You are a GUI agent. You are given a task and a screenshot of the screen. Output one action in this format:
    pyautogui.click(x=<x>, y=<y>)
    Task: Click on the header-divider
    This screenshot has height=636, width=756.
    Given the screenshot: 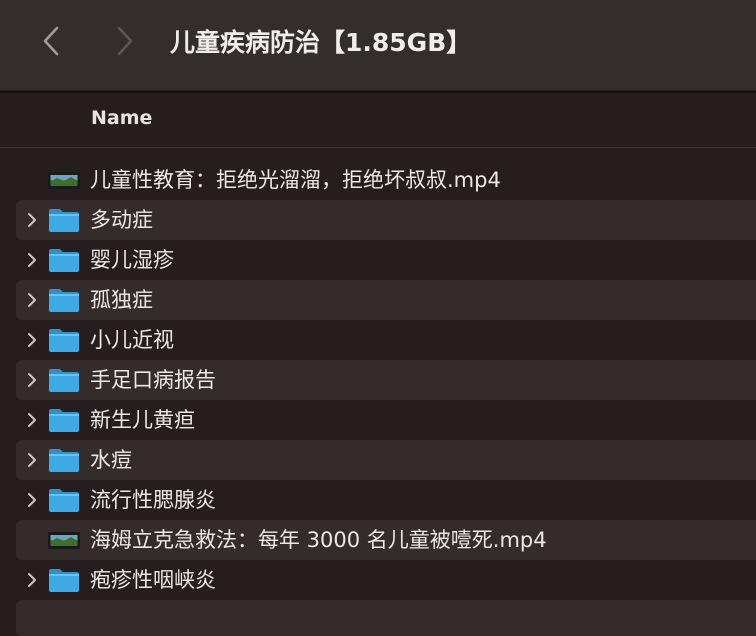 What is the action you would take?
    pyautogui.click(x=378, y=147)
    